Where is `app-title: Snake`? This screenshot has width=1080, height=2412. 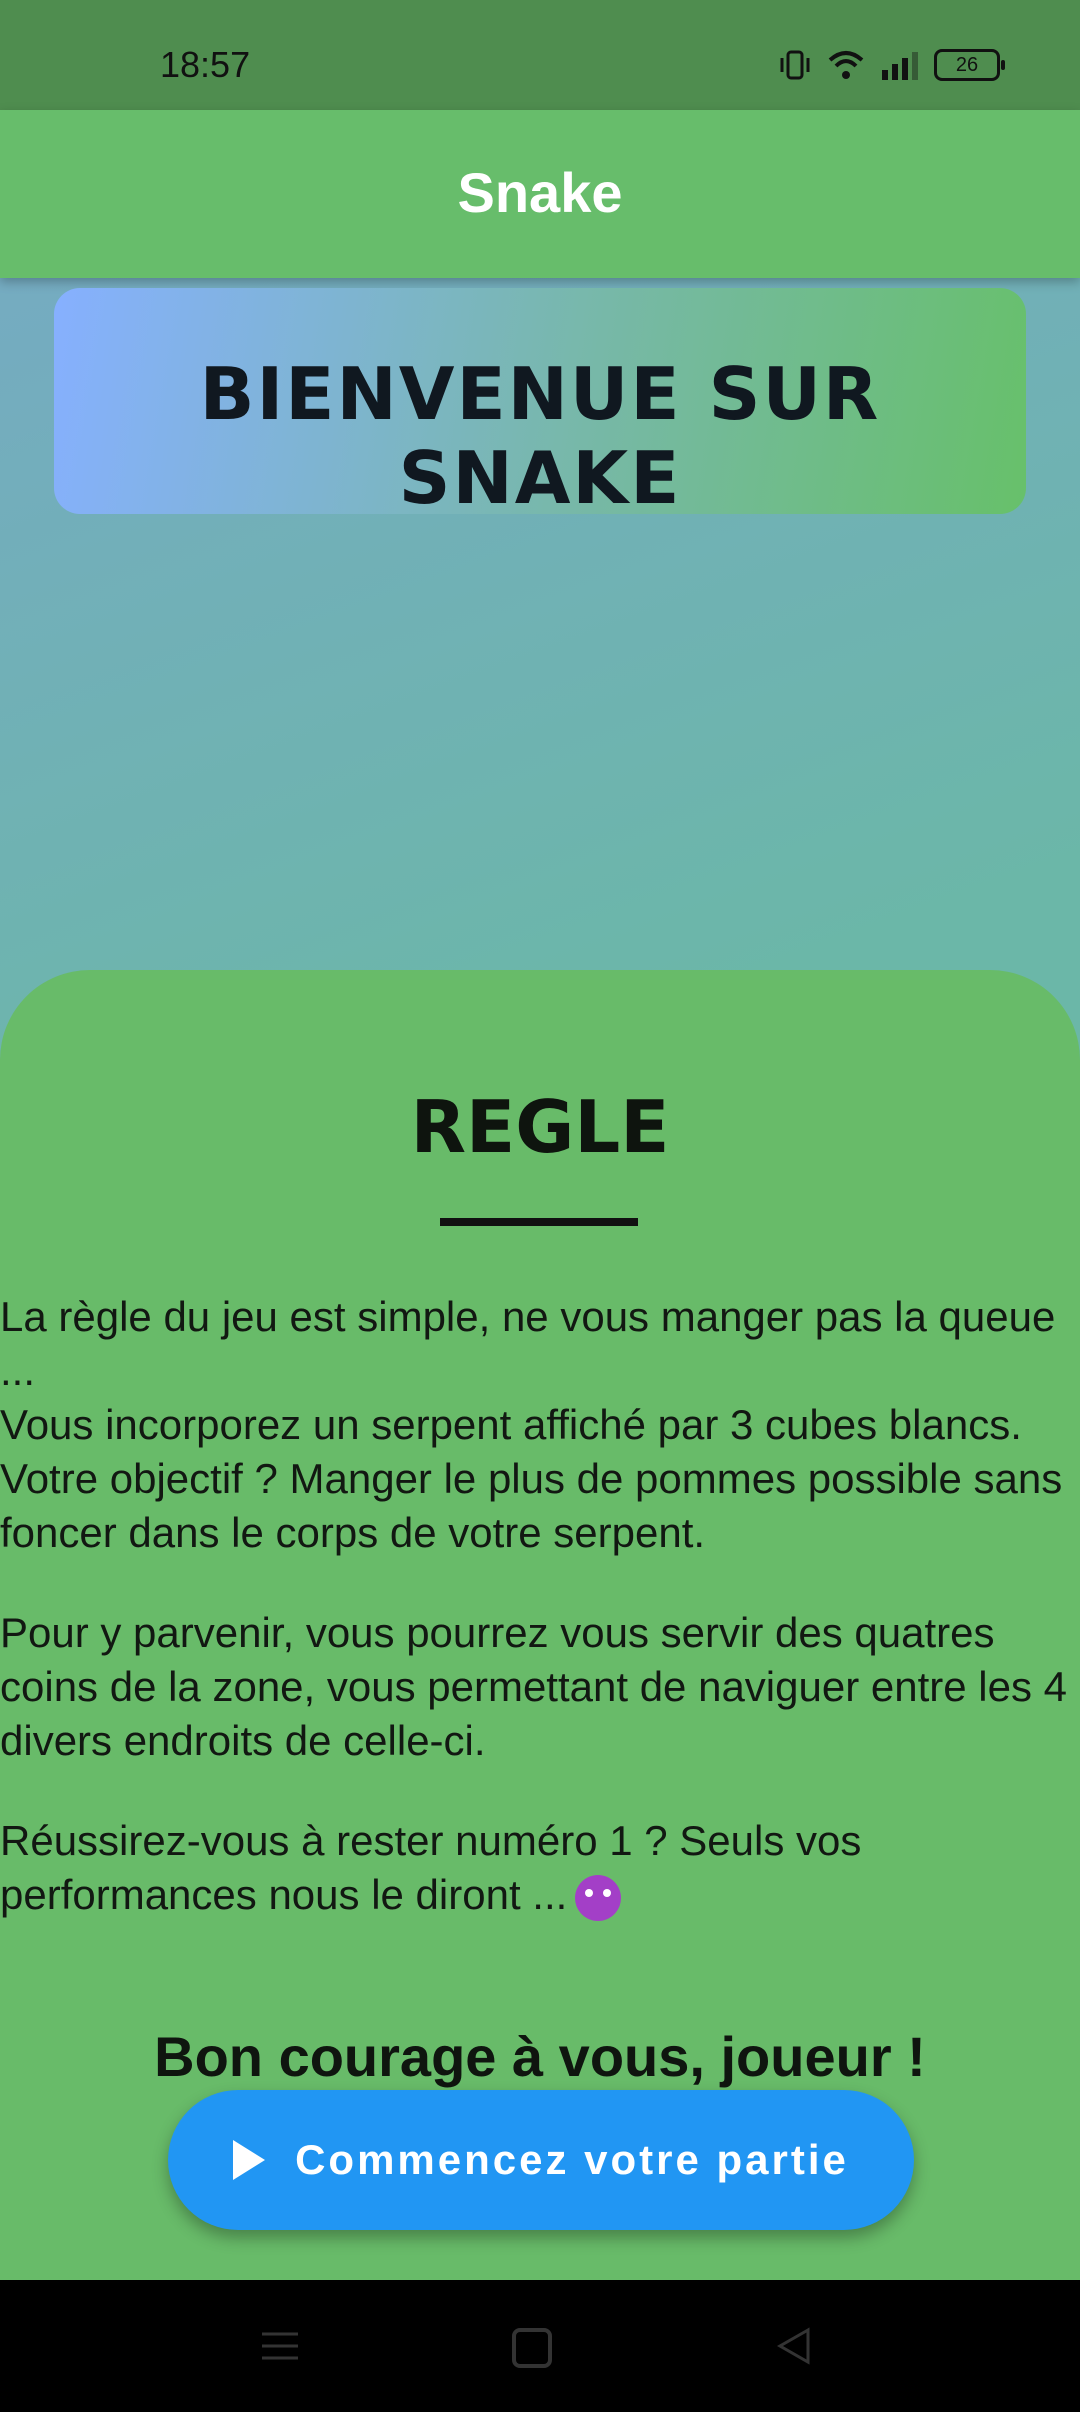
app-title: Snake is located at coordinates (540, 192).